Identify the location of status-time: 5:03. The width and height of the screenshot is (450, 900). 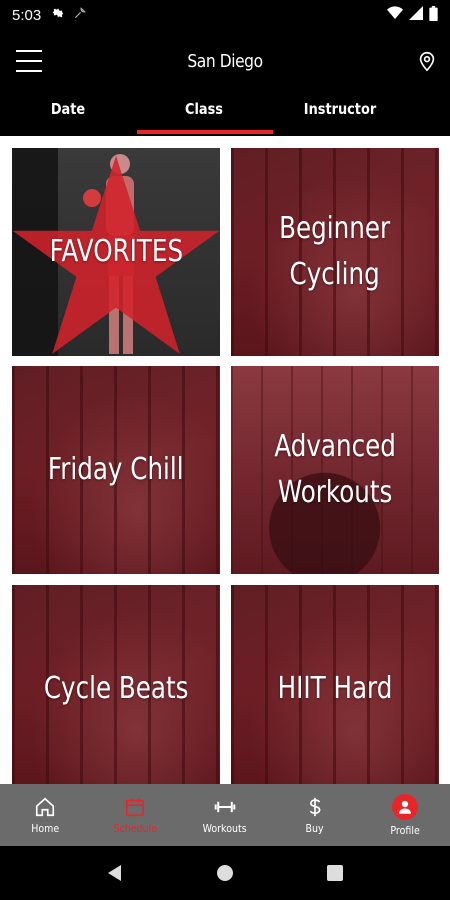
(27, 15).